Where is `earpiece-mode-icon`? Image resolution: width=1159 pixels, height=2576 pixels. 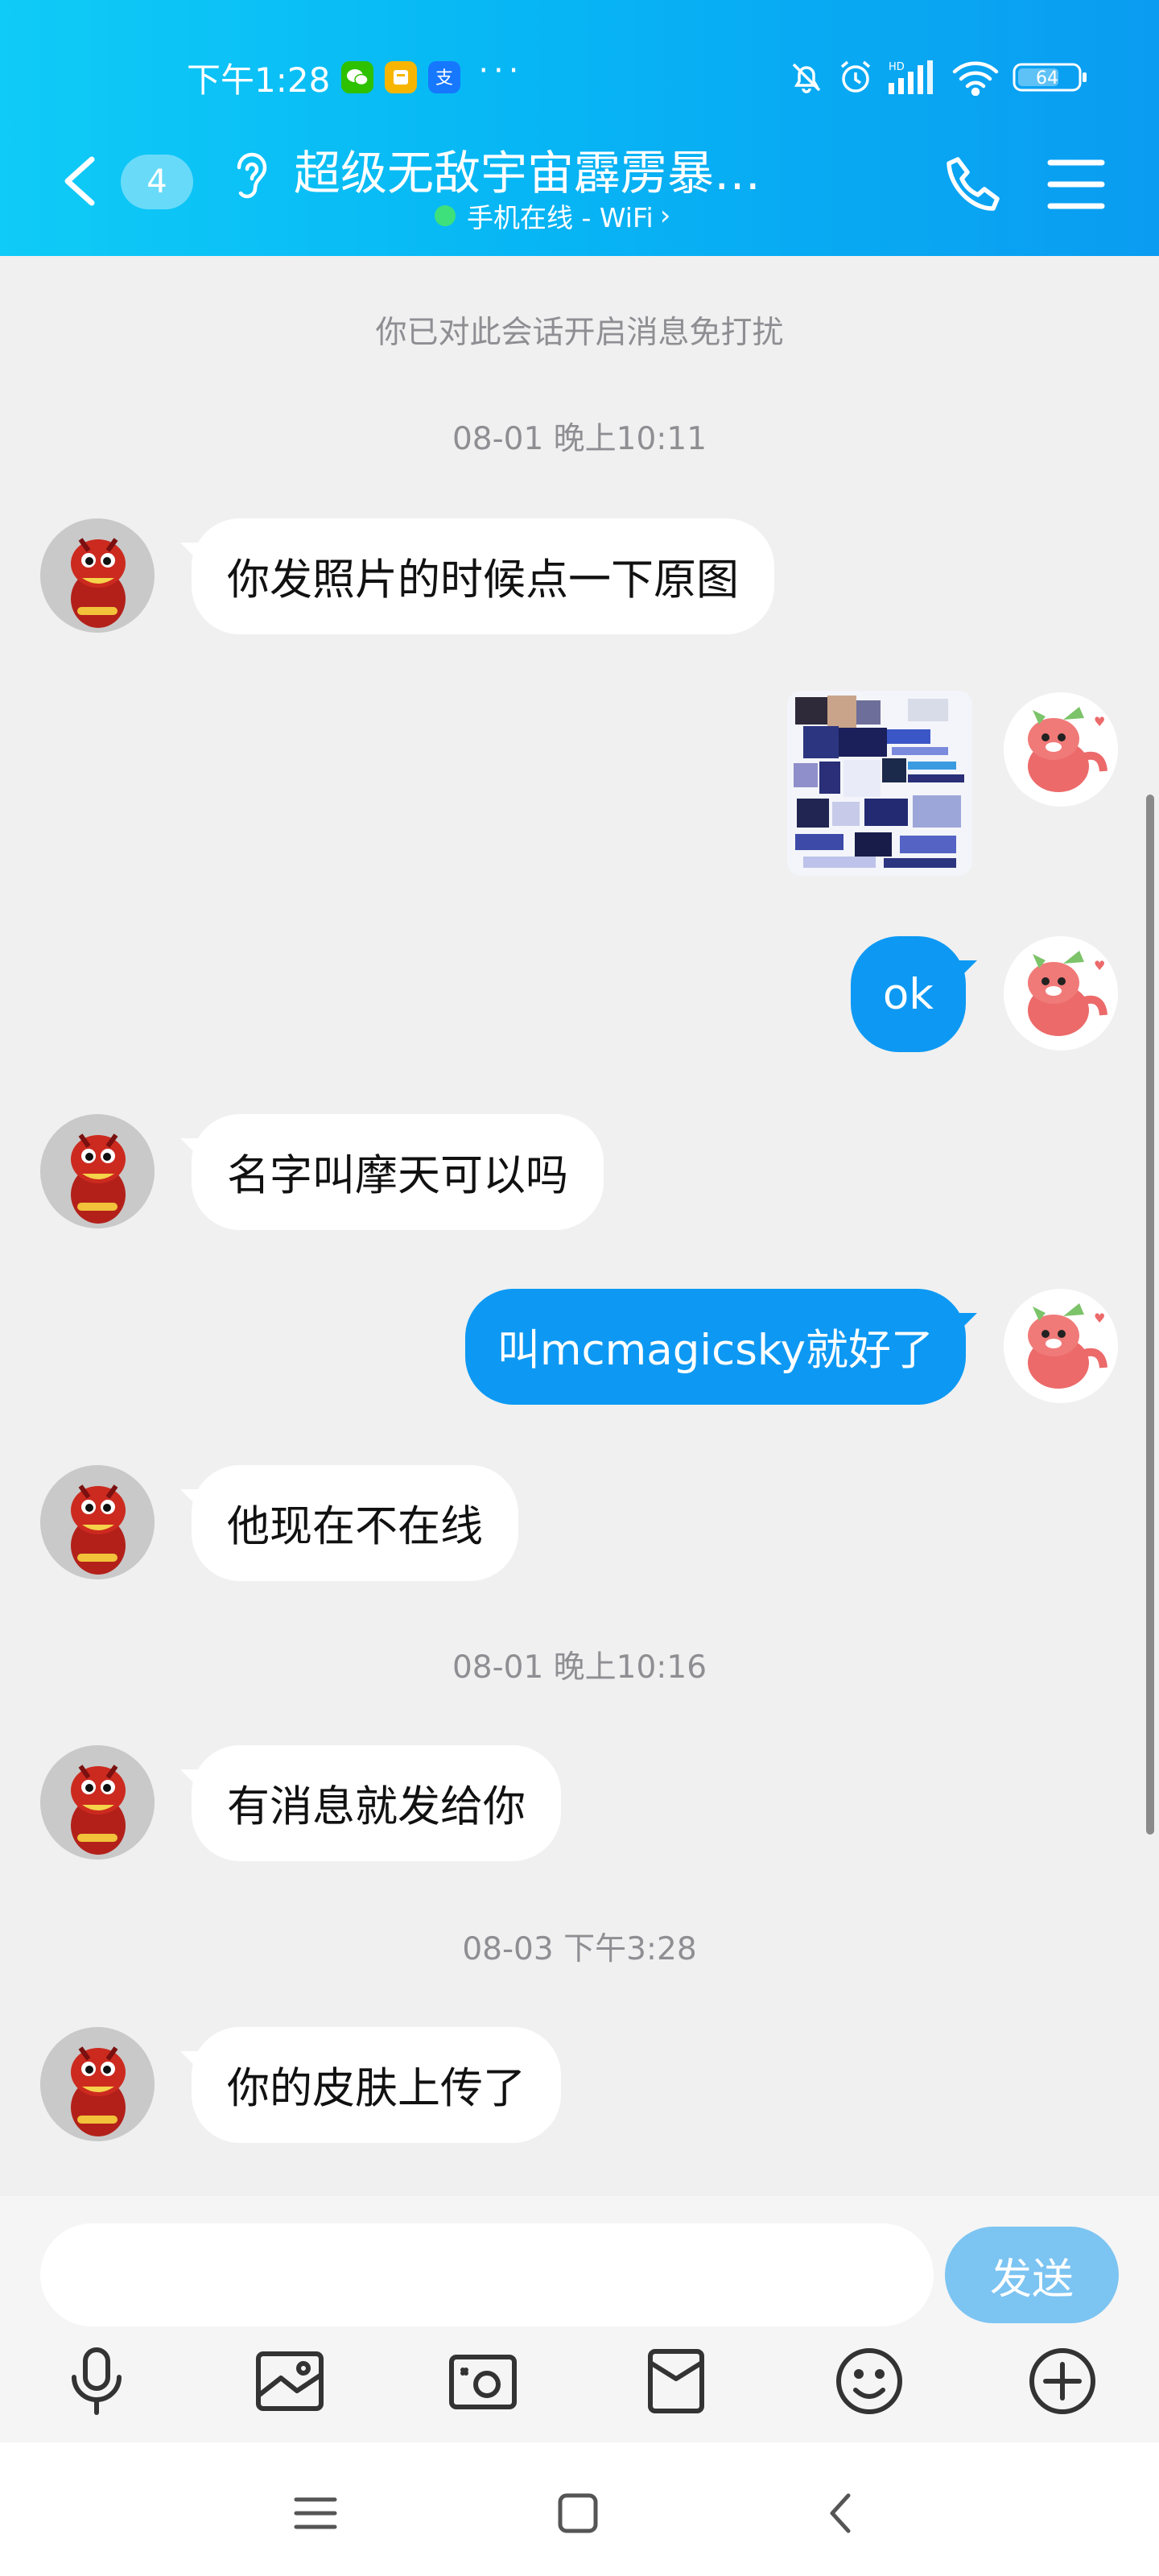 earpiece-mode-icon is located at coordinates (249, 176).